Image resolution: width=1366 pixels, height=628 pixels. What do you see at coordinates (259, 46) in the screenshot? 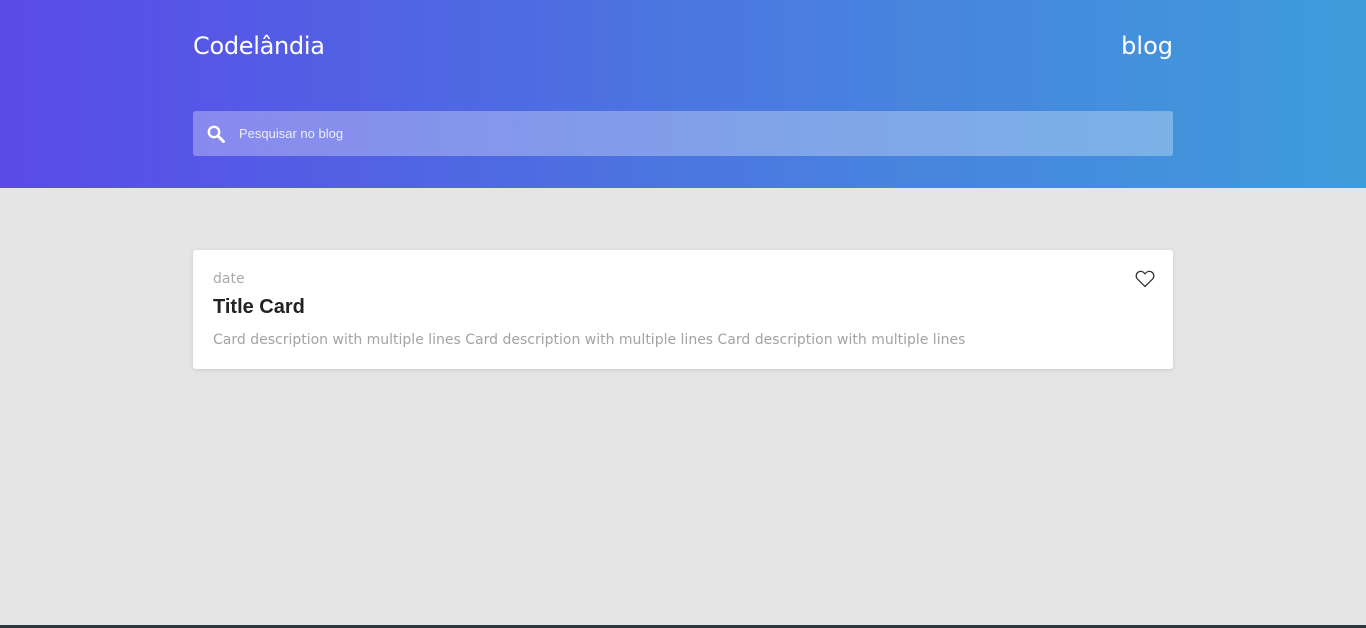
I see `brand-logo: Codelândia` at bounding box center [259, 46].